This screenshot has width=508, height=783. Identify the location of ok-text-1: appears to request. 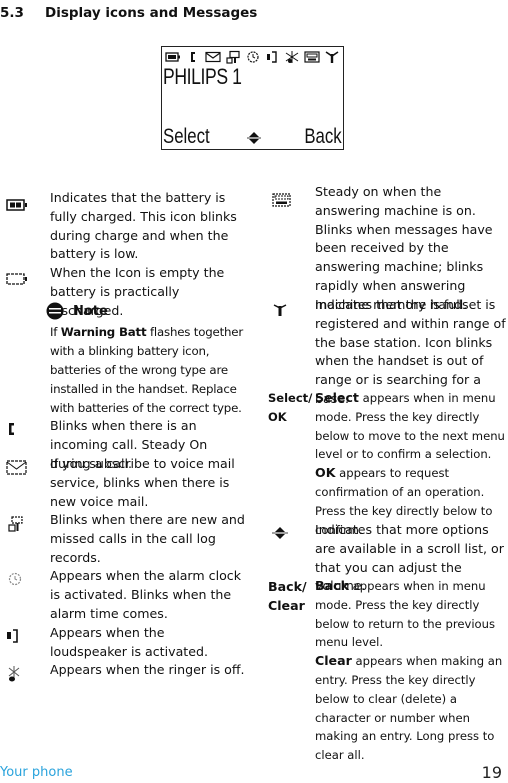
(392, 473).